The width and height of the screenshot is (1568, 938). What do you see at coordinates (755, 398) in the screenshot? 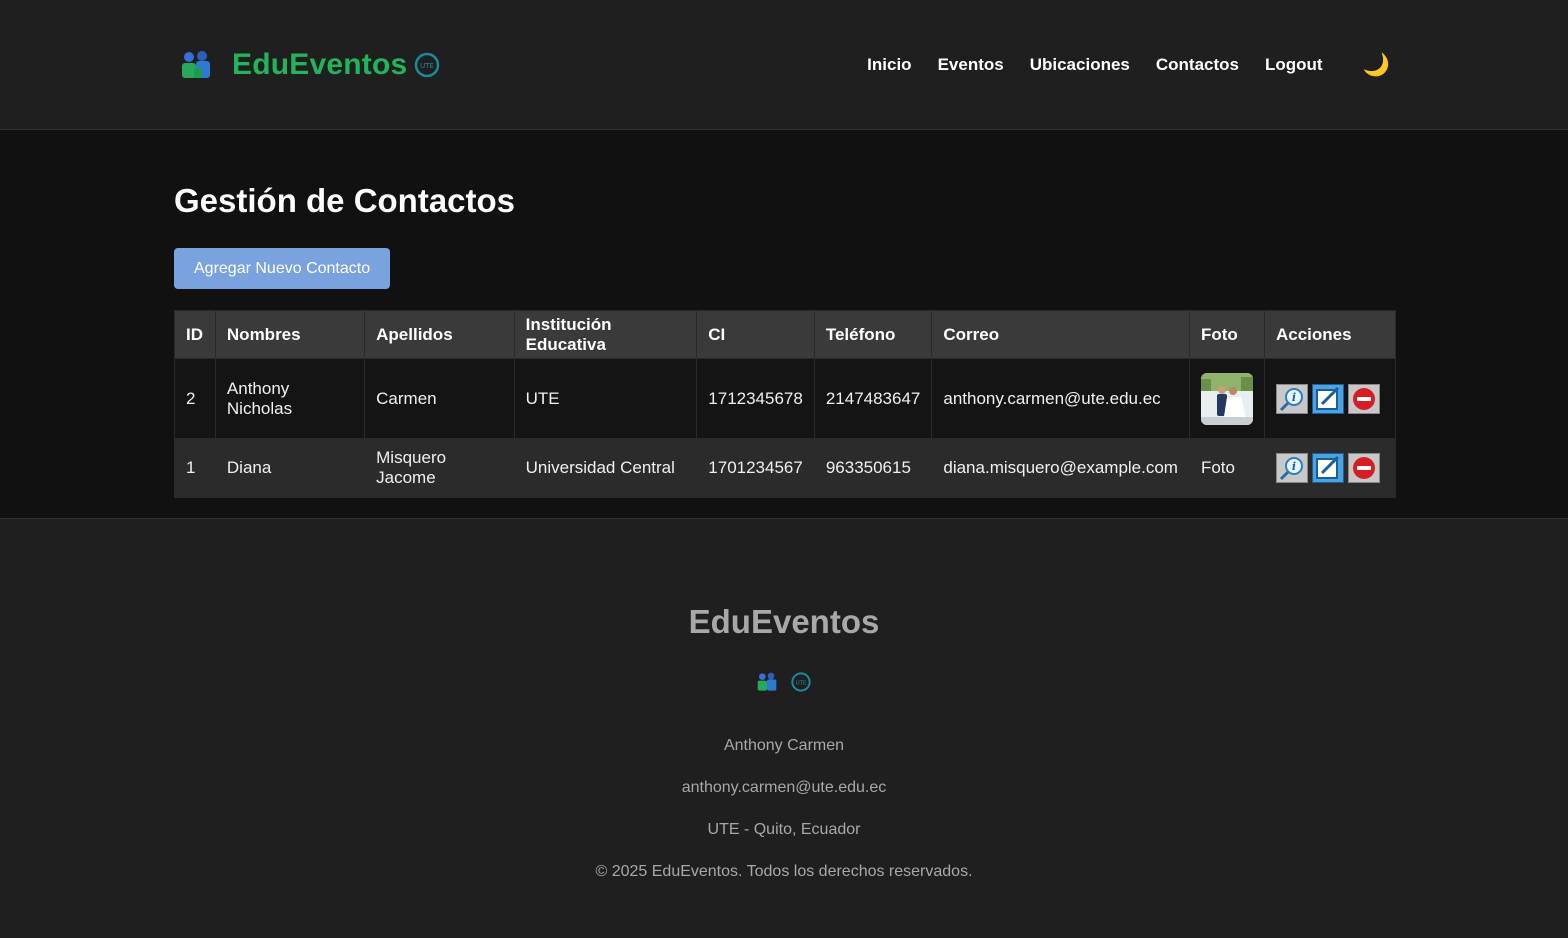
I see `cell-ci: 1712345678` at bounding box center [755, 398].